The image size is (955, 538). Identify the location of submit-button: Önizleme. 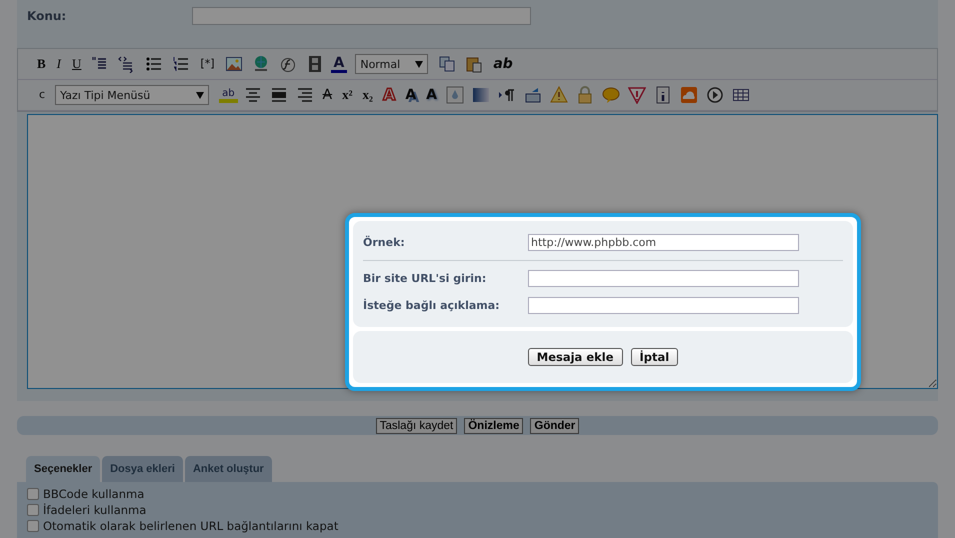
(494, 426).